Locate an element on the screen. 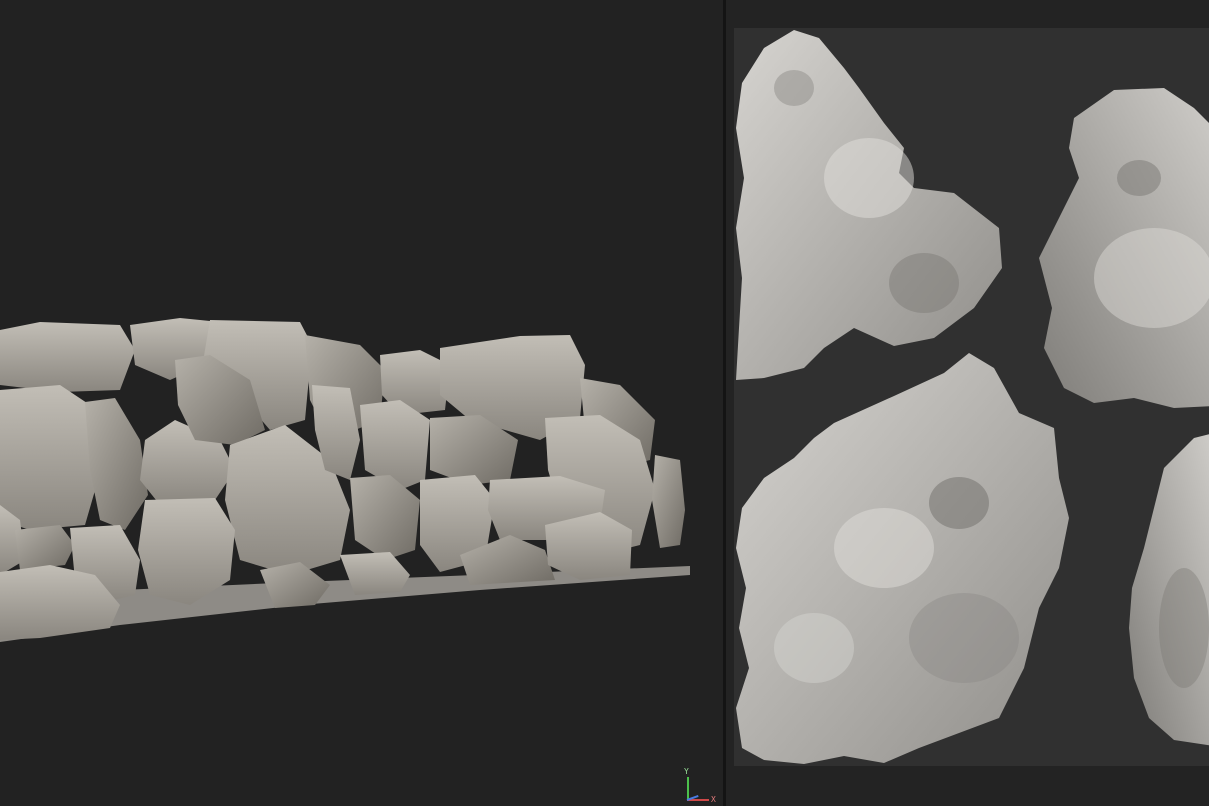  axis-gizmo: Y X is located at coordinates (700, 786).